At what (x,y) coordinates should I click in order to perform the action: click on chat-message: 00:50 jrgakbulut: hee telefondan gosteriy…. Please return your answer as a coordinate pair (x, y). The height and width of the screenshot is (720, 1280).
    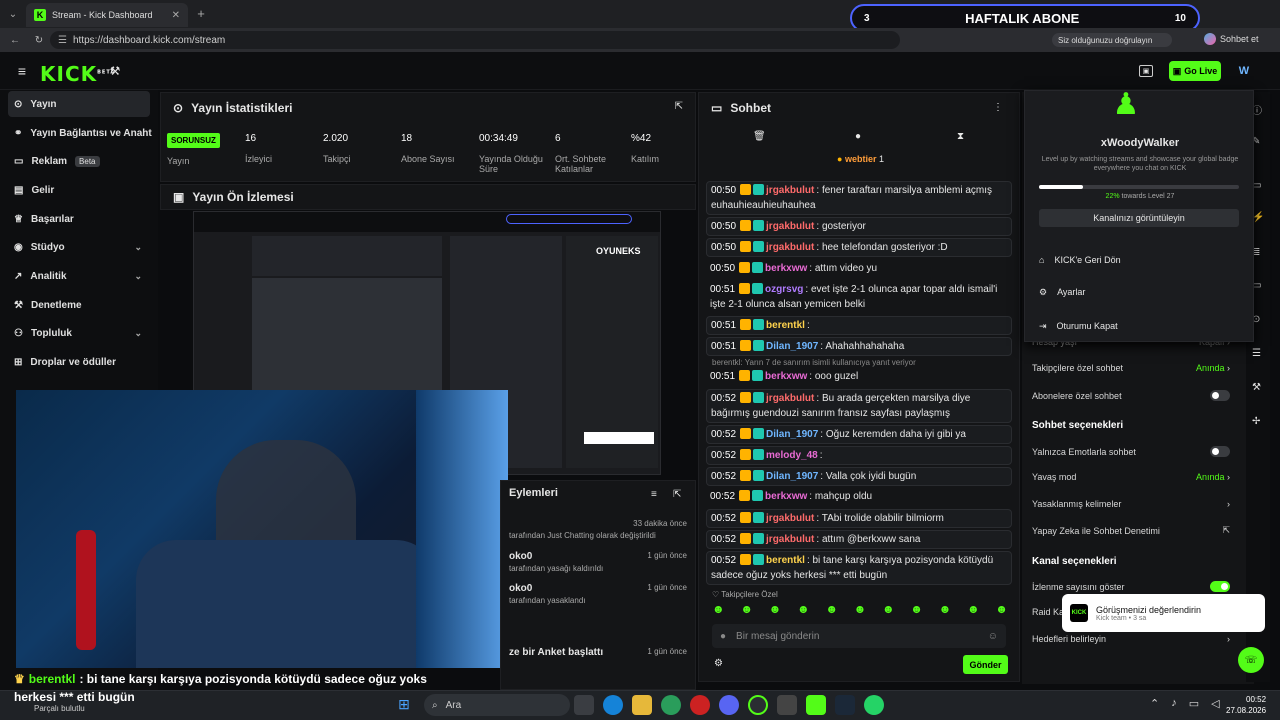
    Looking at the image, I should click on (859, 247).